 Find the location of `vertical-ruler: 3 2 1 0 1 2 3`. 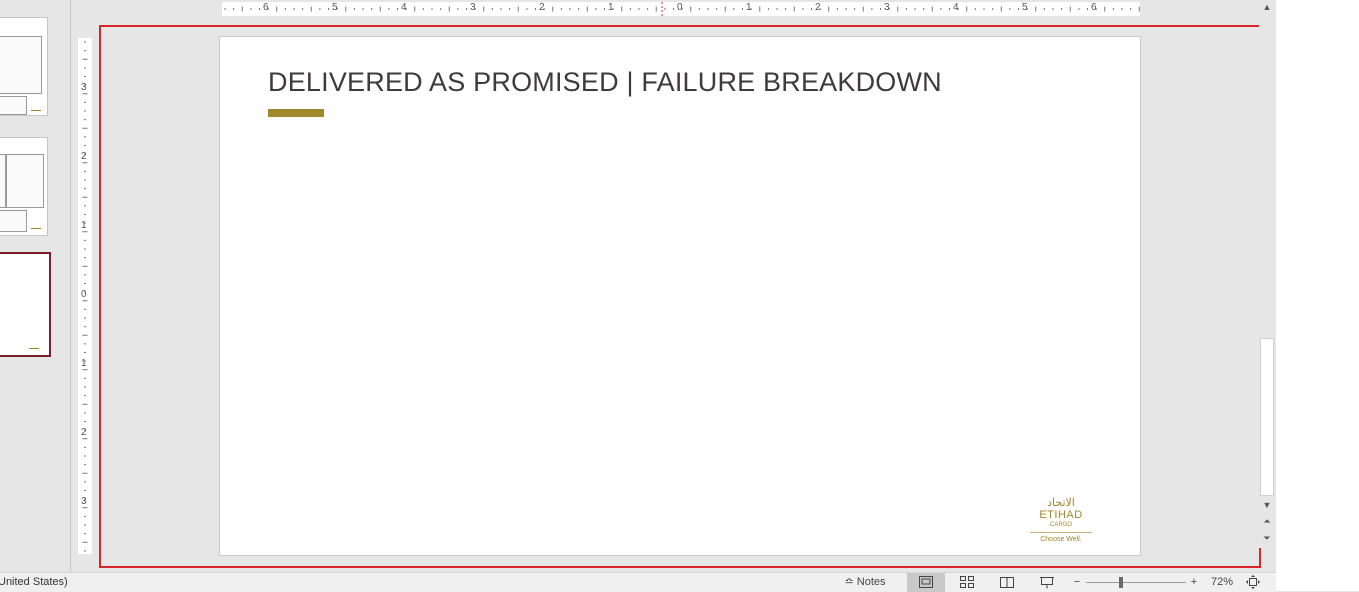

vertical-ruler: 3 2 1 0 1 2 3 is located at coordinates (85, 296).